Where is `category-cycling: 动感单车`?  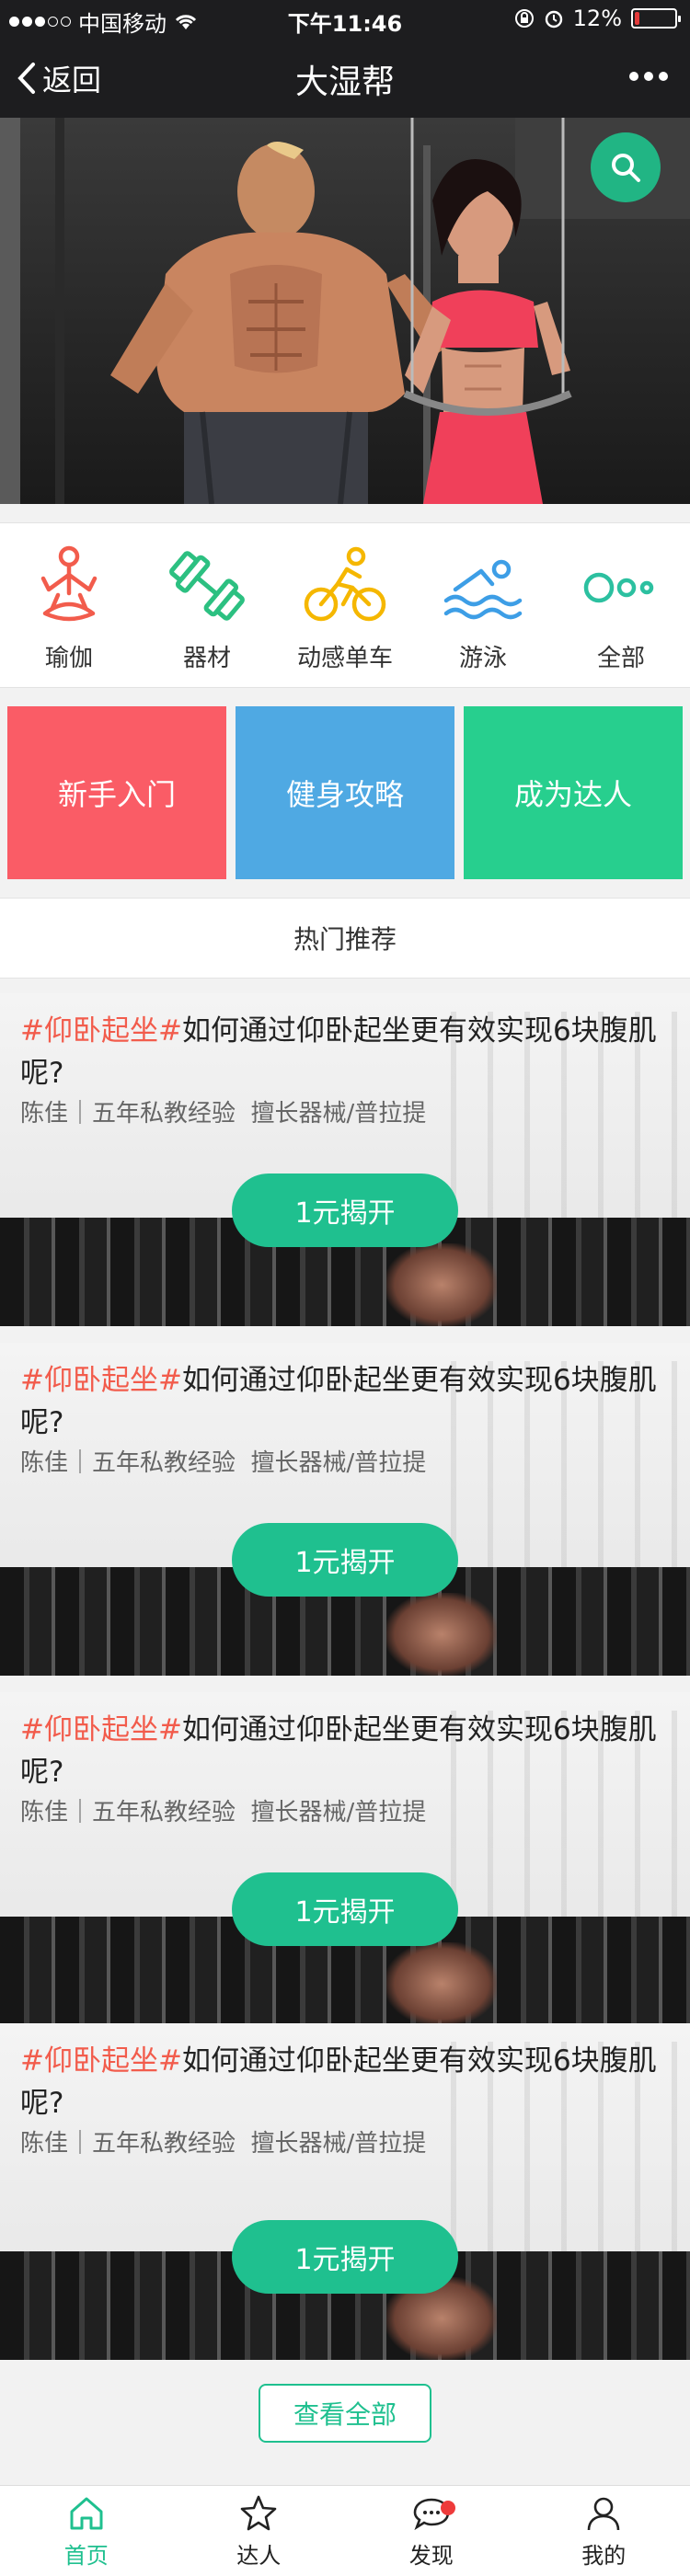
category-cycling: 动感单车 is located at coordinates (345, 605).